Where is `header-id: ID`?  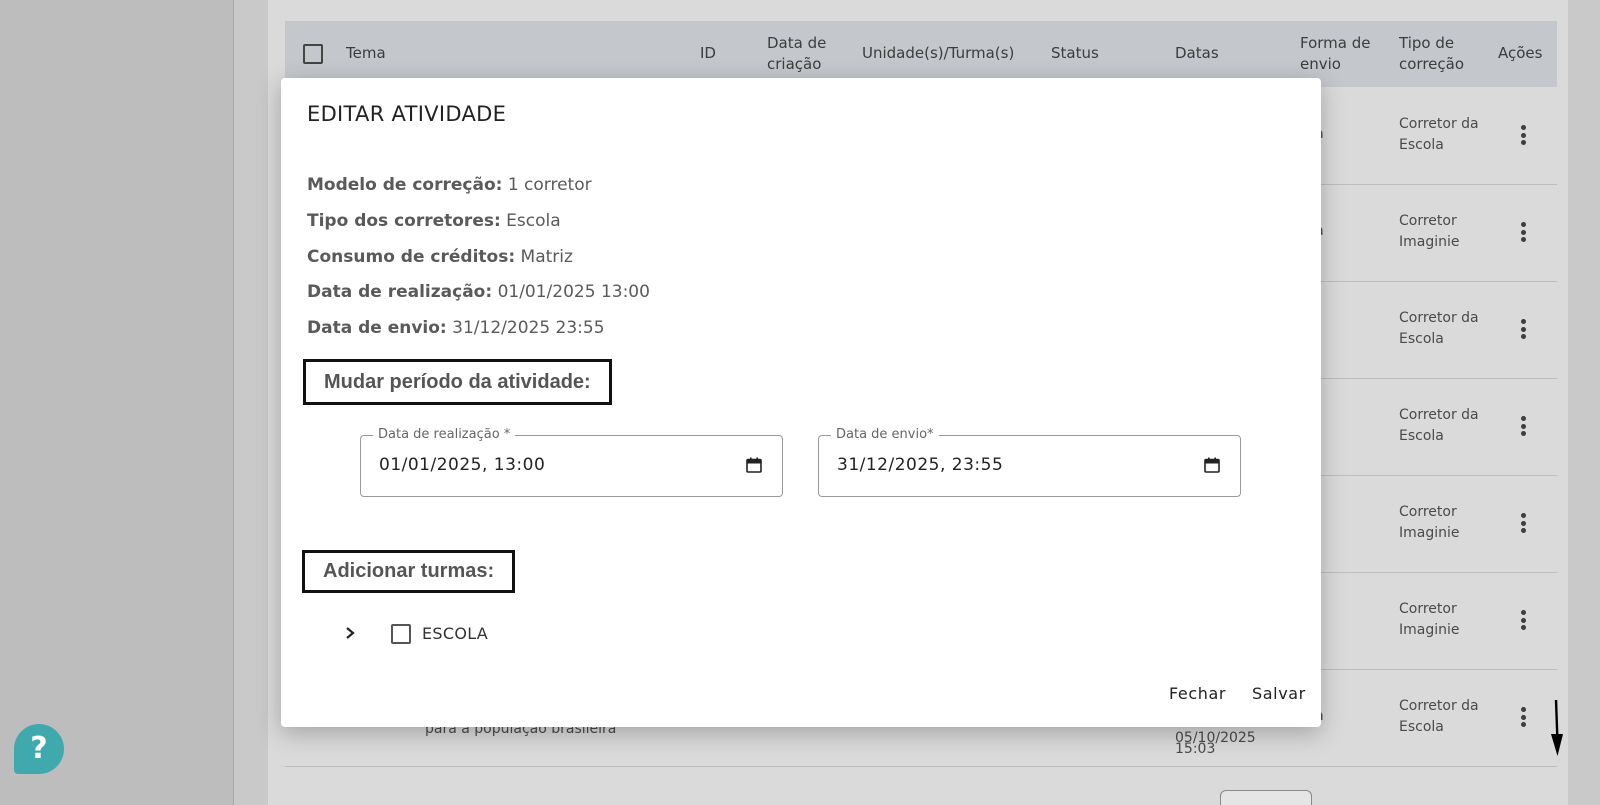 header-id: ID is located at coordinates (708, 53).